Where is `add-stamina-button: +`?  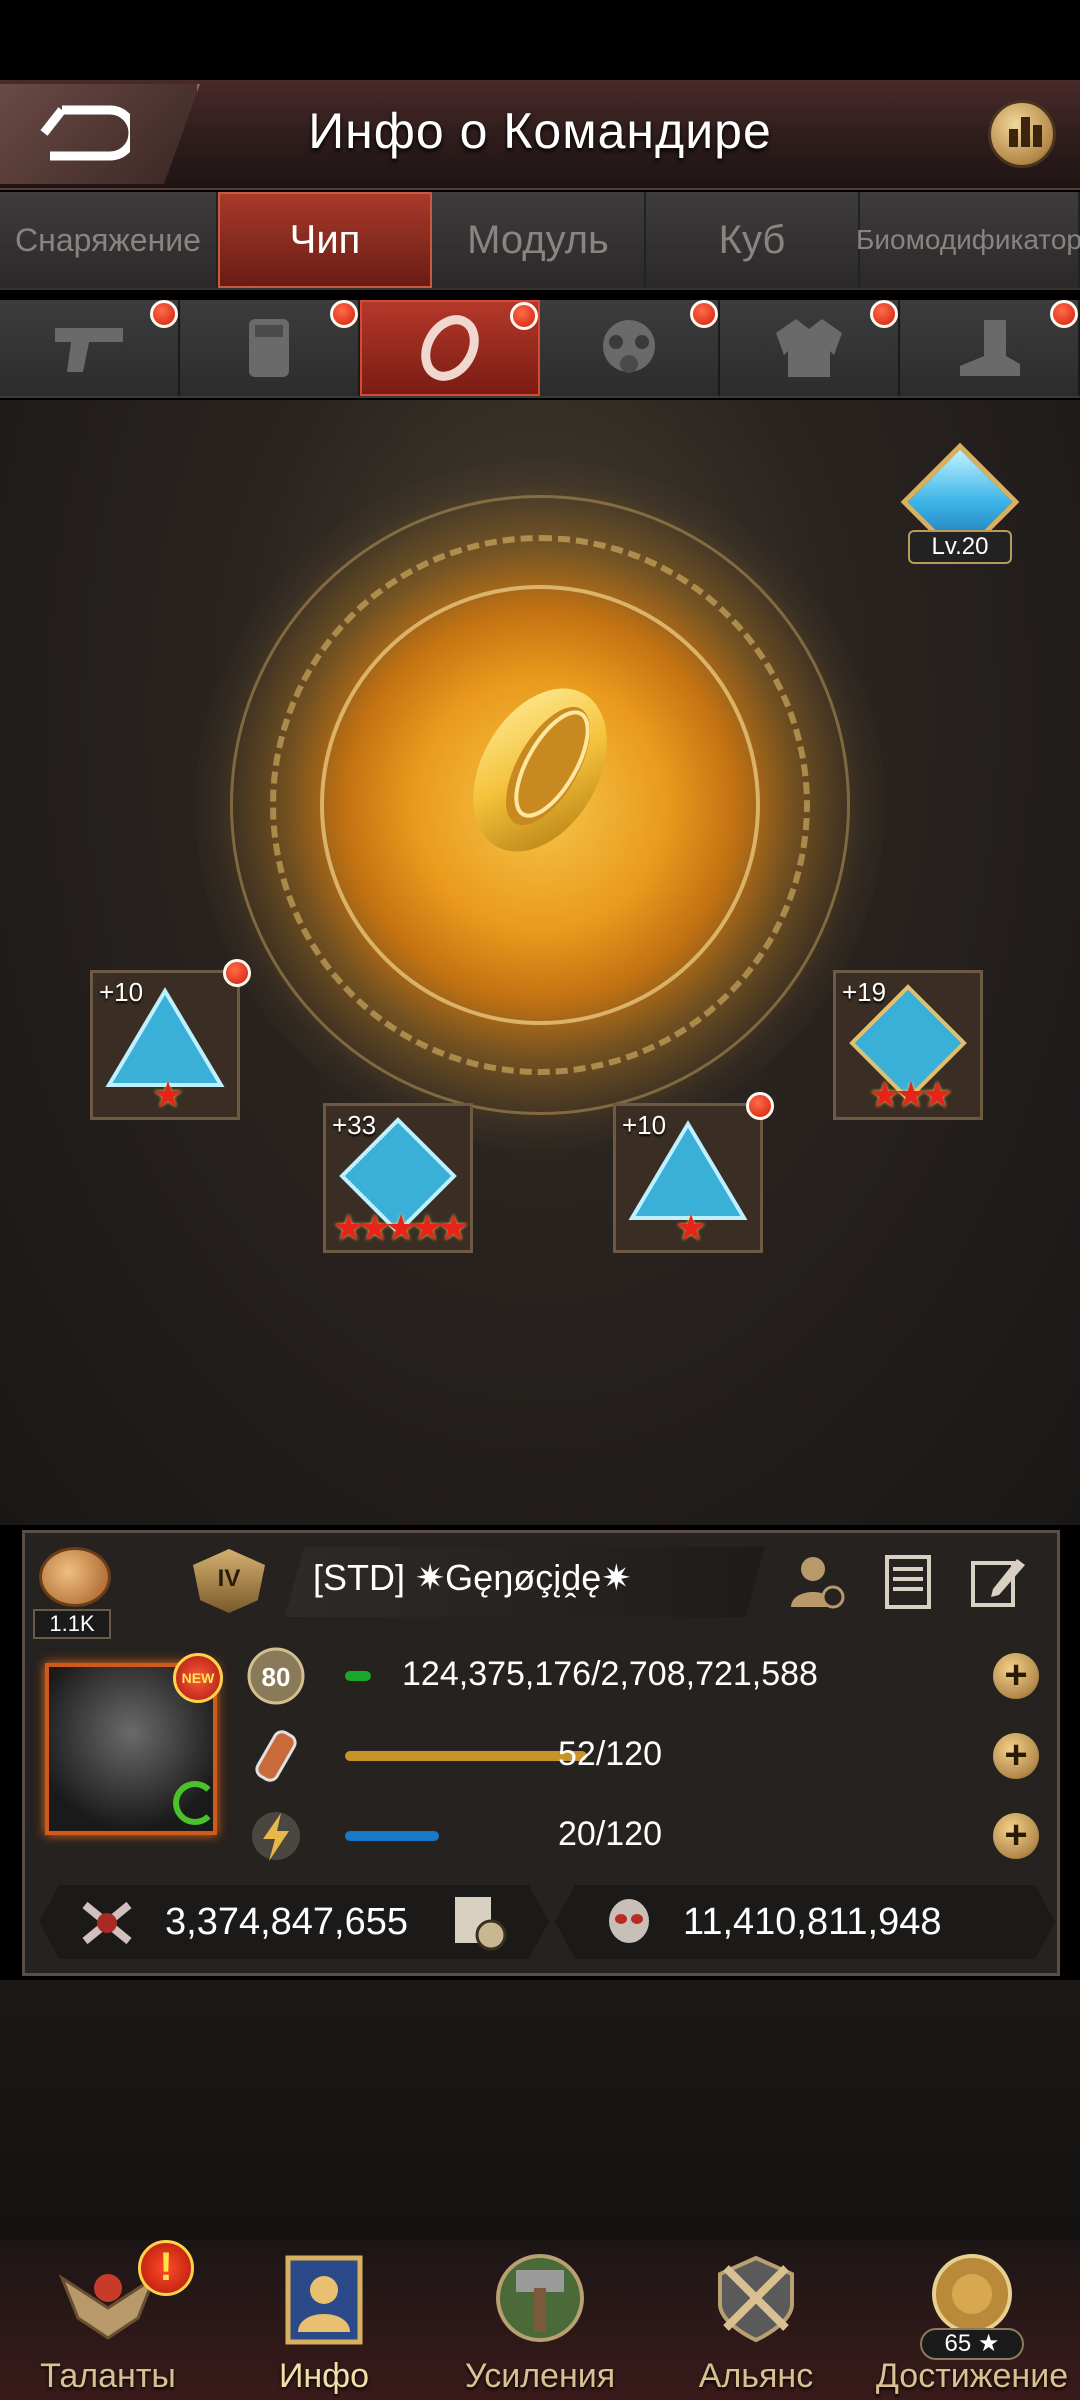 add-stamina-button: + is located at coordinates (1016, 1756).